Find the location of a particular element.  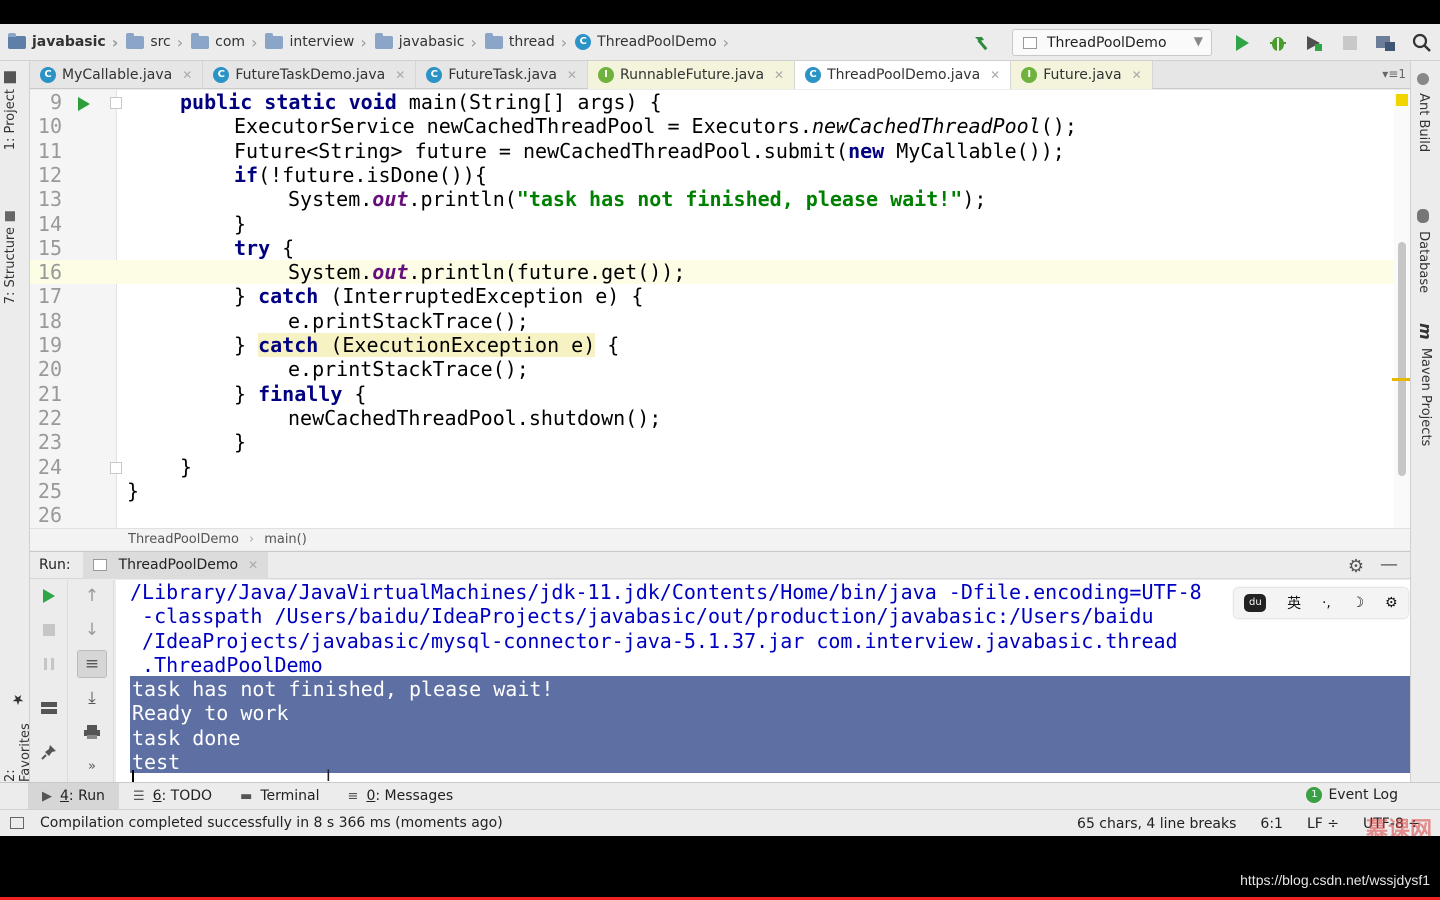

ime-moon-icon: ☽ is located at coordinates (1358, 603).